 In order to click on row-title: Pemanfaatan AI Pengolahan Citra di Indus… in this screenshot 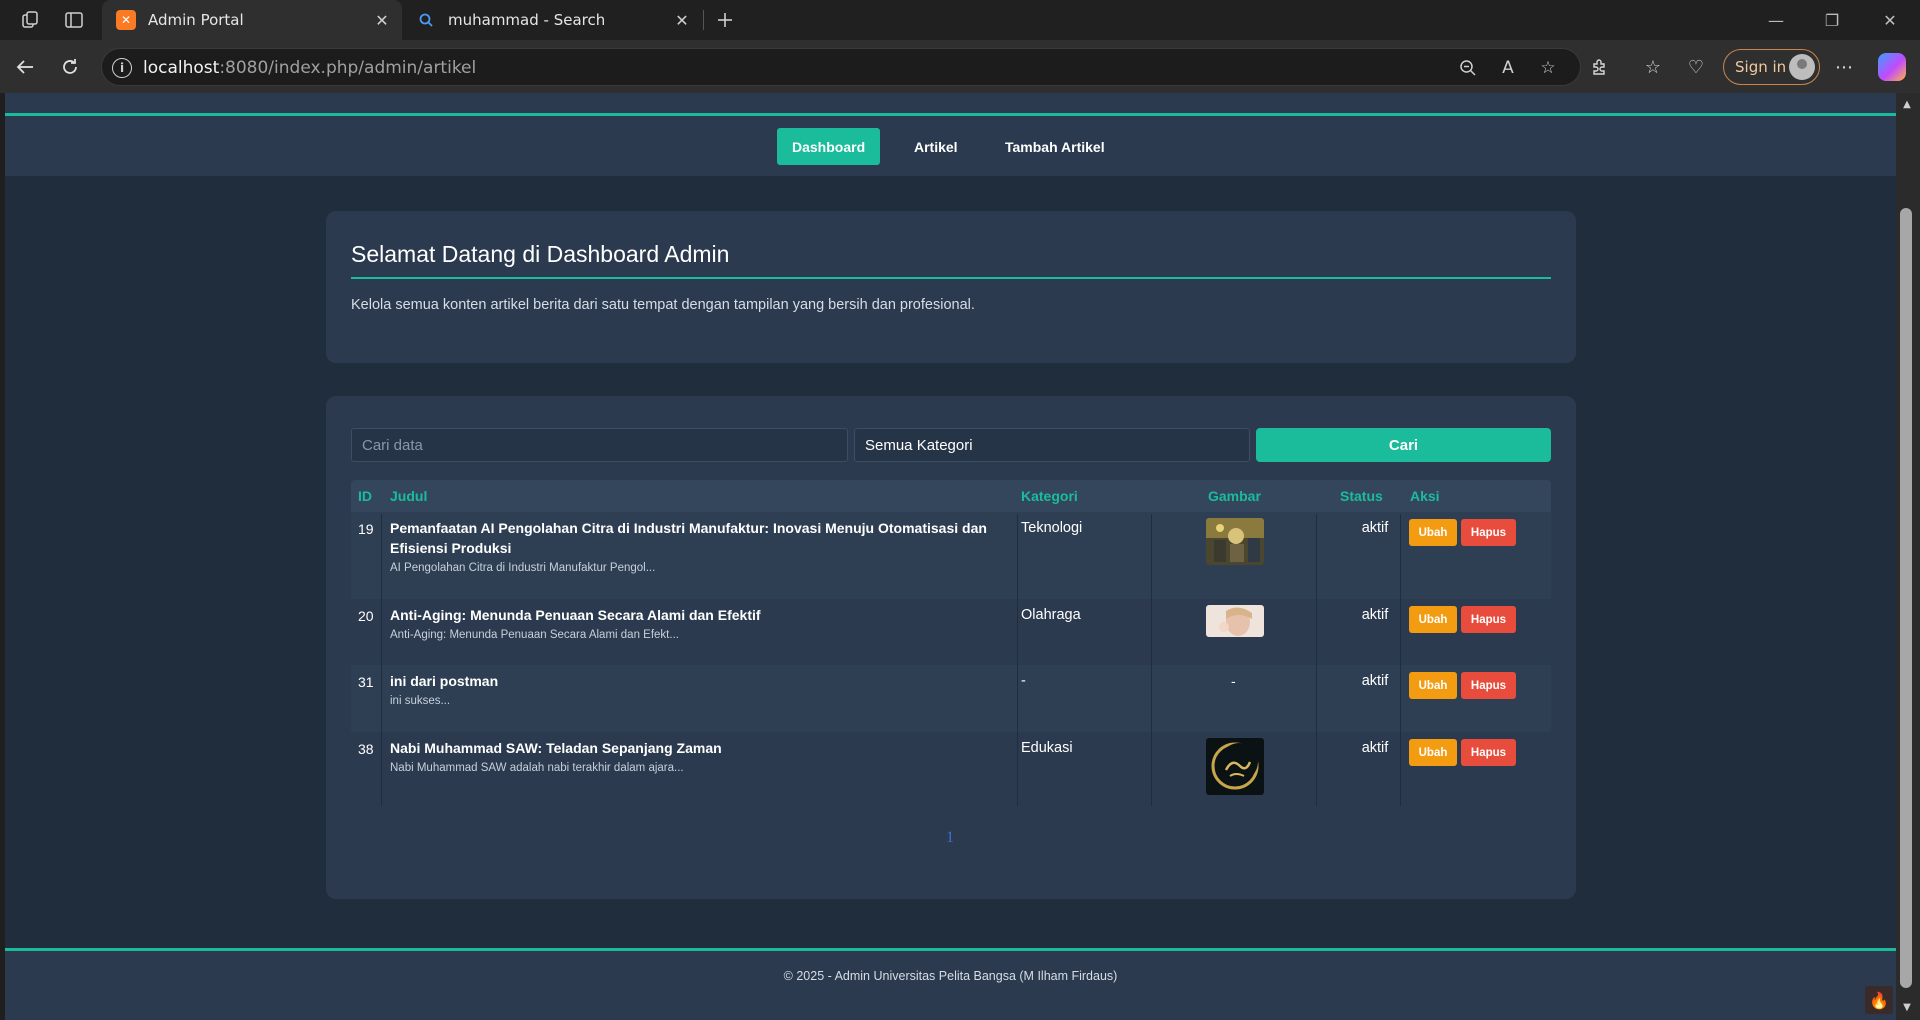, I will do `click(702, 538)`.